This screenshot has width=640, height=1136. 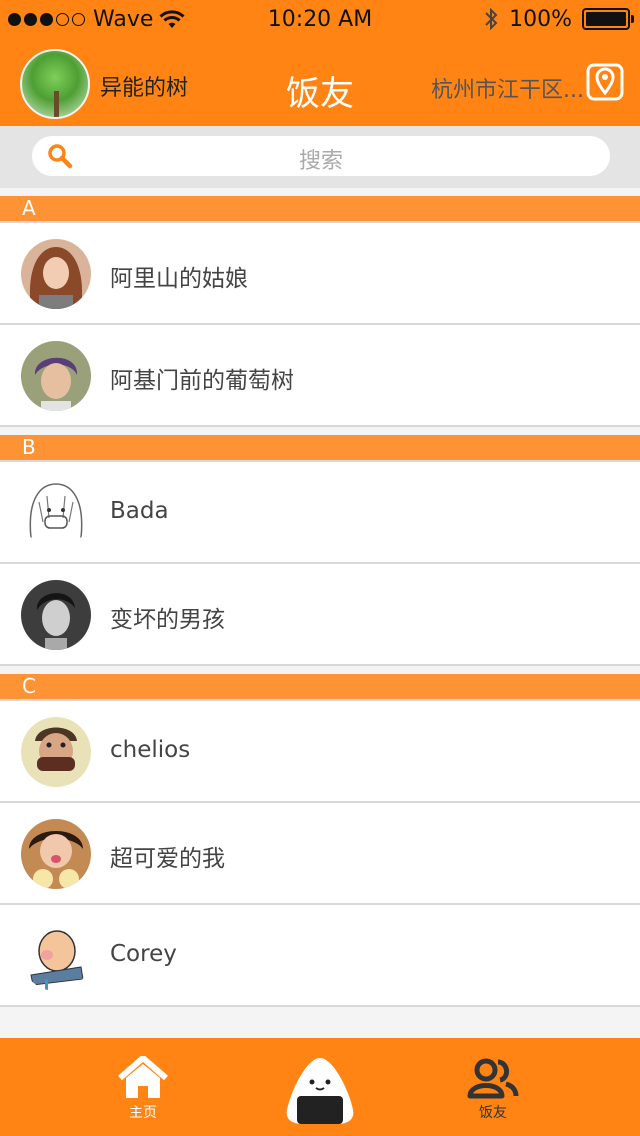 I want to click on search-bar: 搜索, so click(x=320, y=157).